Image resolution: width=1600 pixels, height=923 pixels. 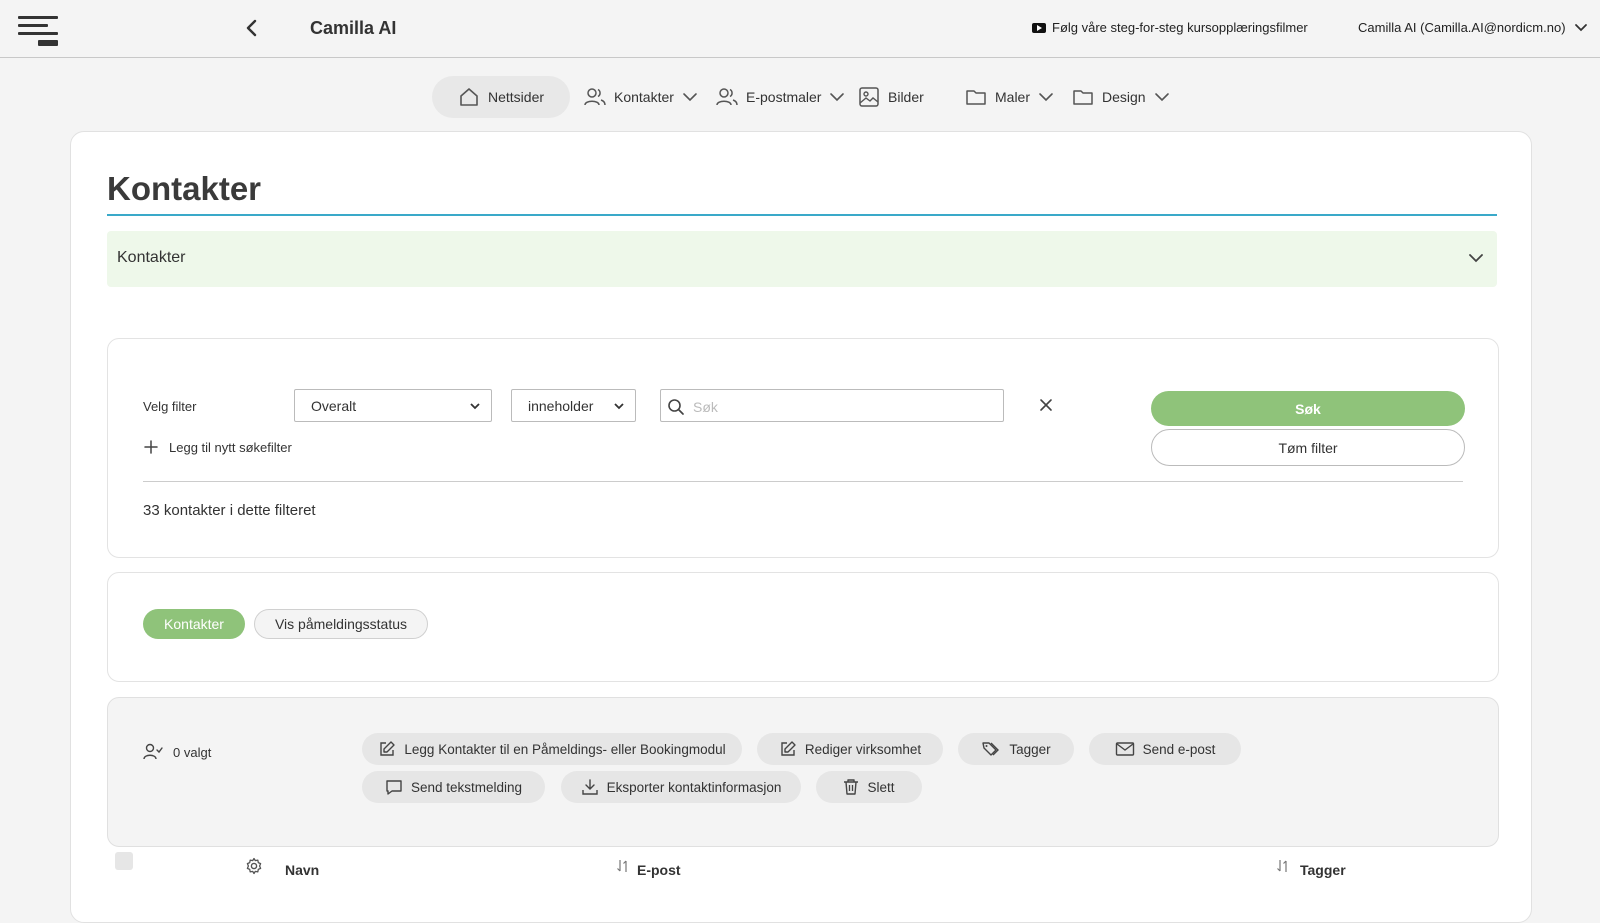 What do you see at coordinates (334, 405) in the screenshot?
I see `filter-field-value: Overalt` at bounding box center [334, 405].